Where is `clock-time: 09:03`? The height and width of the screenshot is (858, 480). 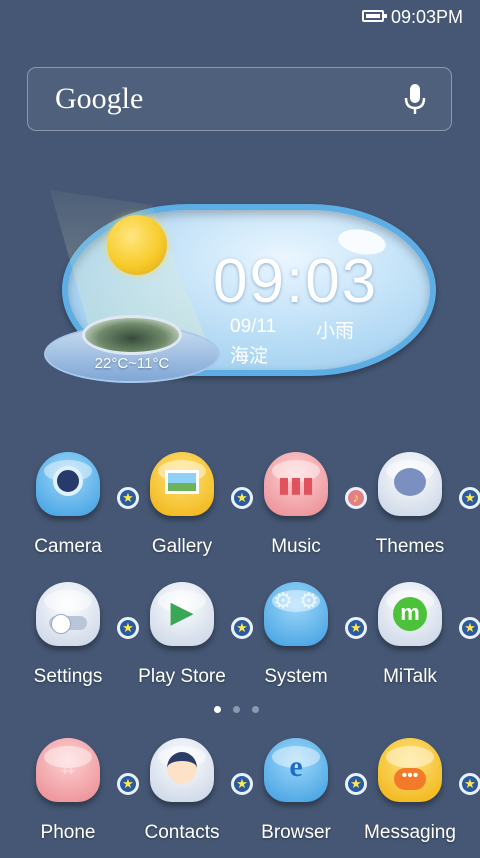 clock-time: 09:03 is located at coordinates (296, 281).